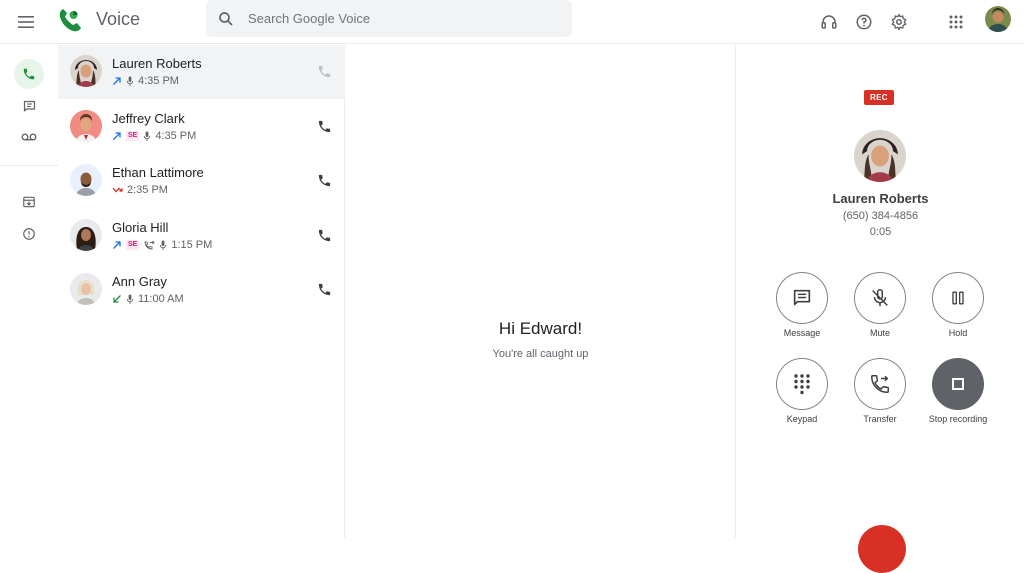  Describe the element at coordinates (956, 22) in the screenshot. I see `apps-grid-icon` at that location.